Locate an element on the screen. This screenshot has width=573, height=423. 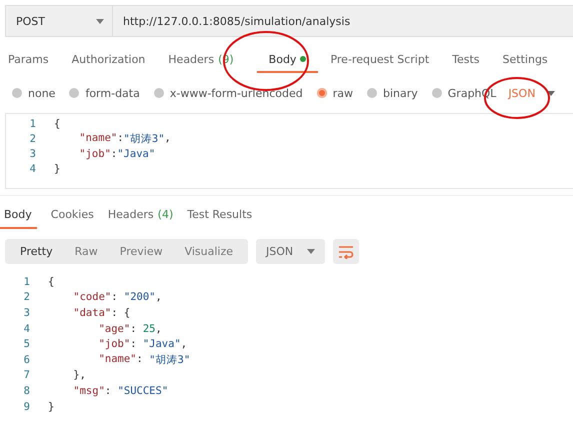
request-tab: Tests is located at coordinates (471, 61).